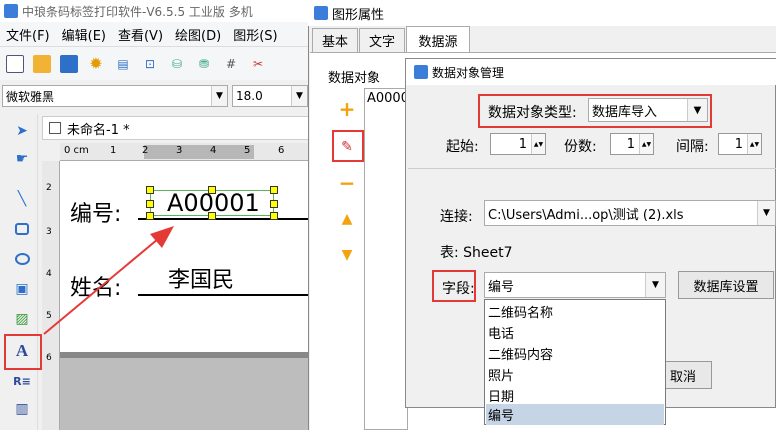 Image resolution: width=776 pixels, height=430 pixels. I want to click on copies-value: 1, so click(630, 144).